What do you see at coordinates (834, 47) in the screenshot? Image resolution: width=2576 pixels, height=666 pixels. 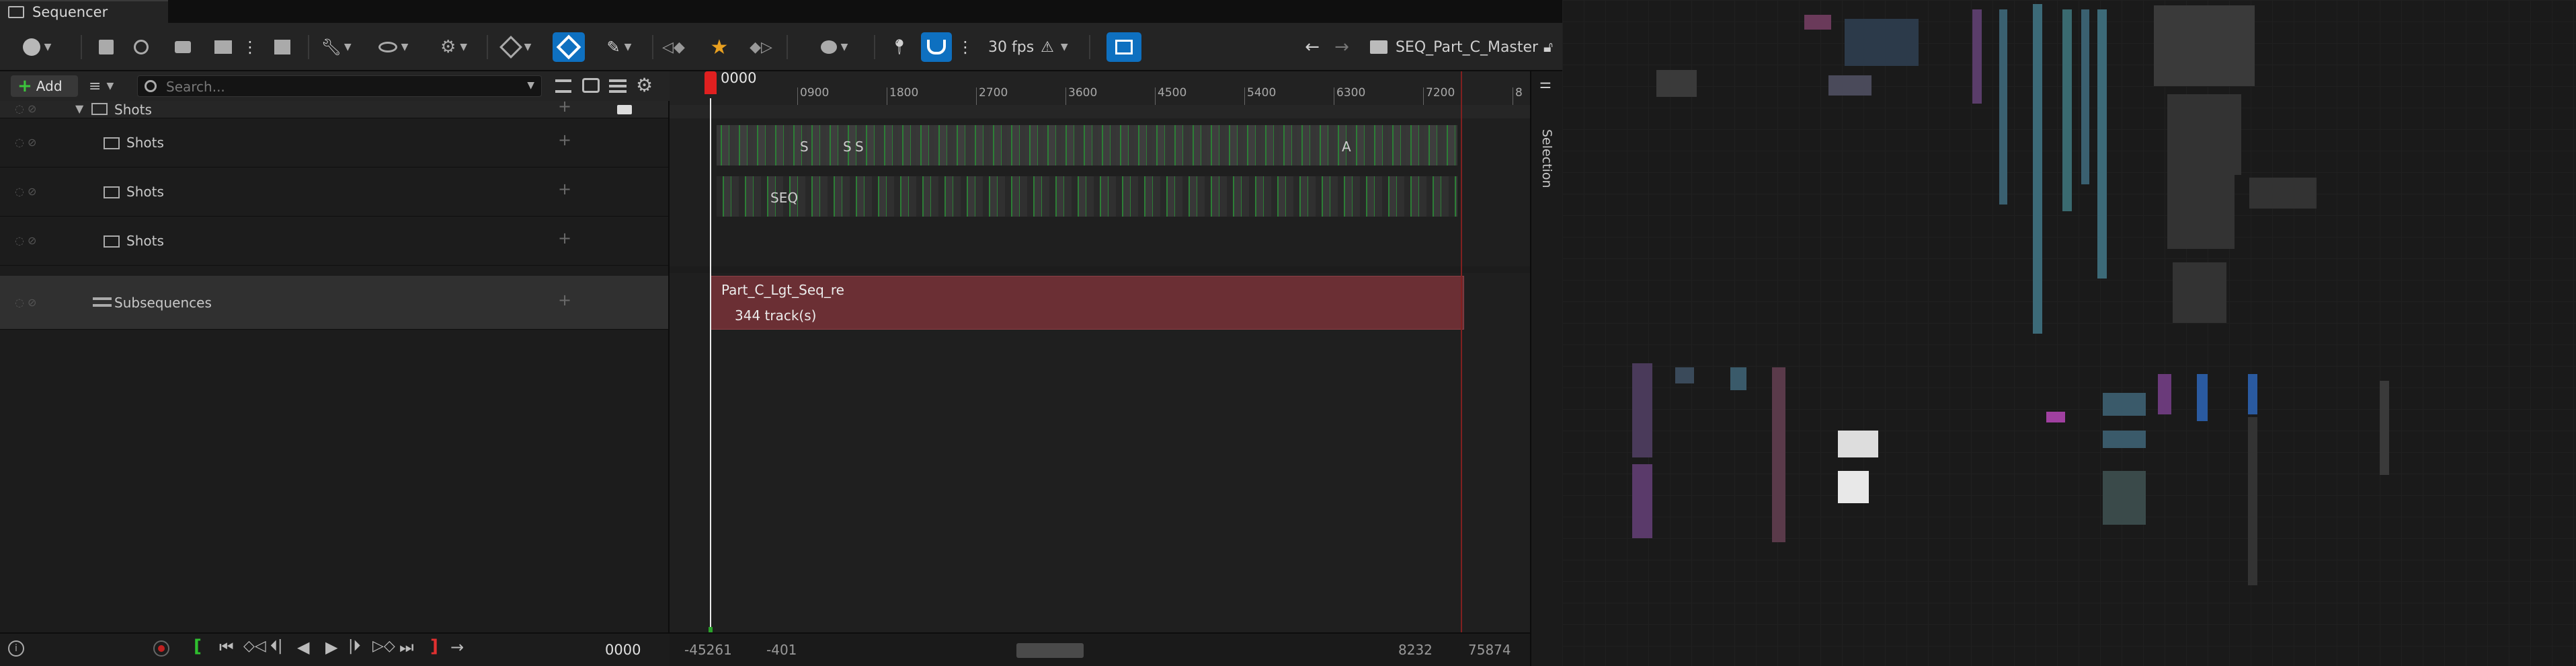 I see `comment-options-button: ▼` at bounding box center [834, 47].